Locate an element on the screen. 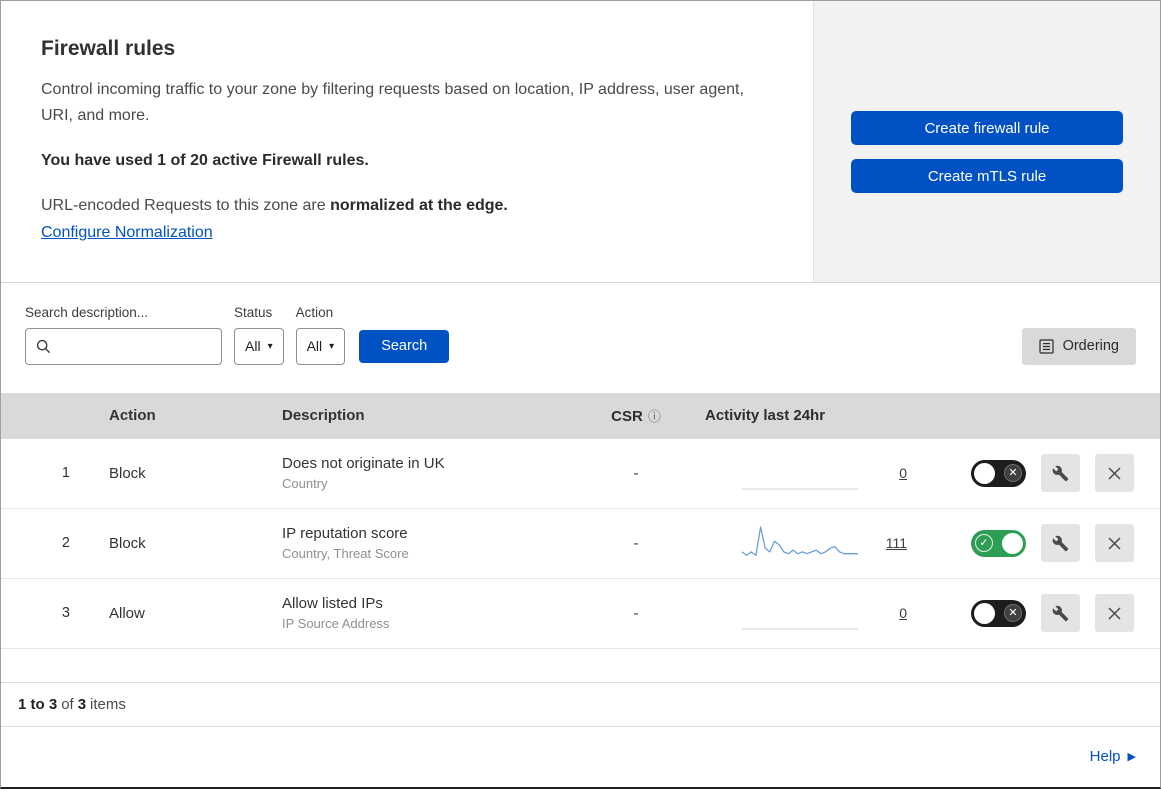 The height and width of the screenshot is (791, 1161). table-bottom-spacer is located at coordinates (580, 665).